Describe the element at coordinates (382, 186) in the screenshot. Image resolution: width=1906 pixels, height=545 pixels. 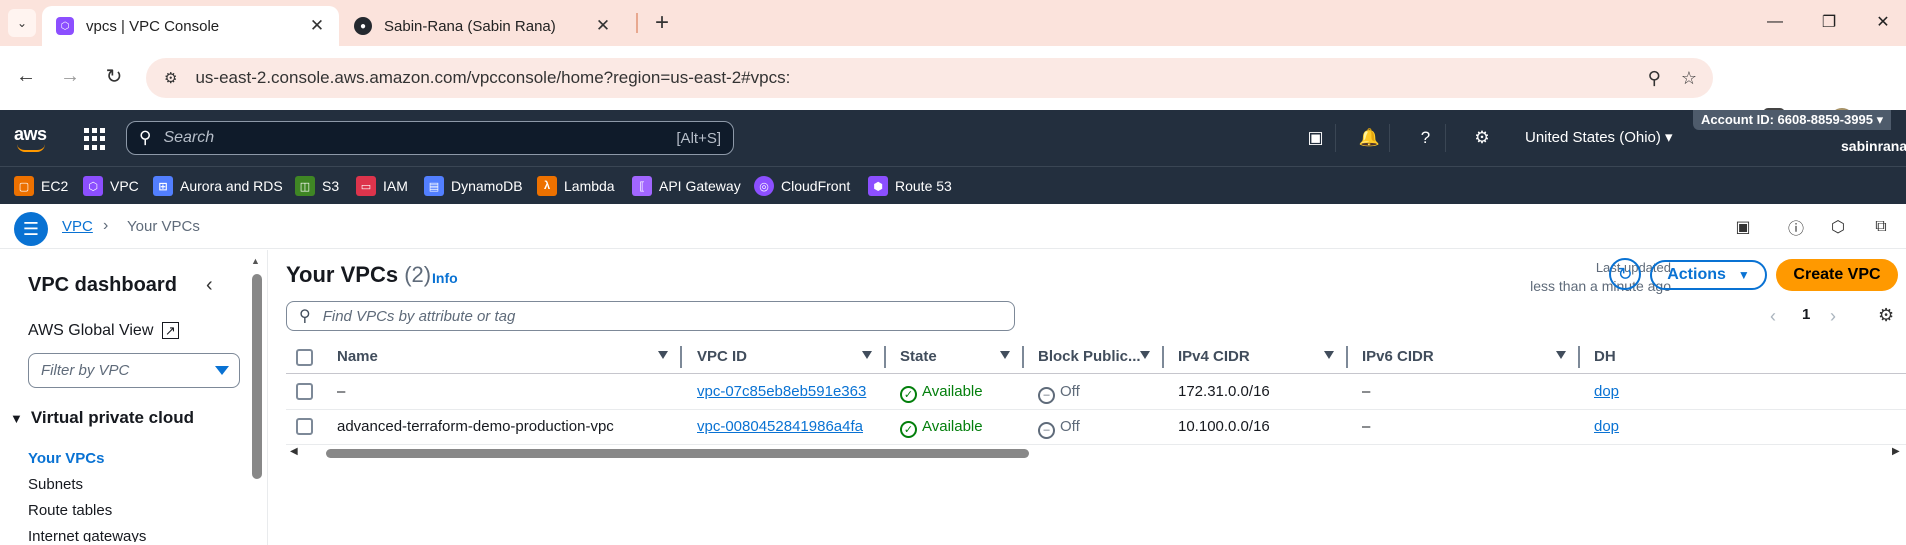
I see `favorite-iam: ▭ IAM` at that location.